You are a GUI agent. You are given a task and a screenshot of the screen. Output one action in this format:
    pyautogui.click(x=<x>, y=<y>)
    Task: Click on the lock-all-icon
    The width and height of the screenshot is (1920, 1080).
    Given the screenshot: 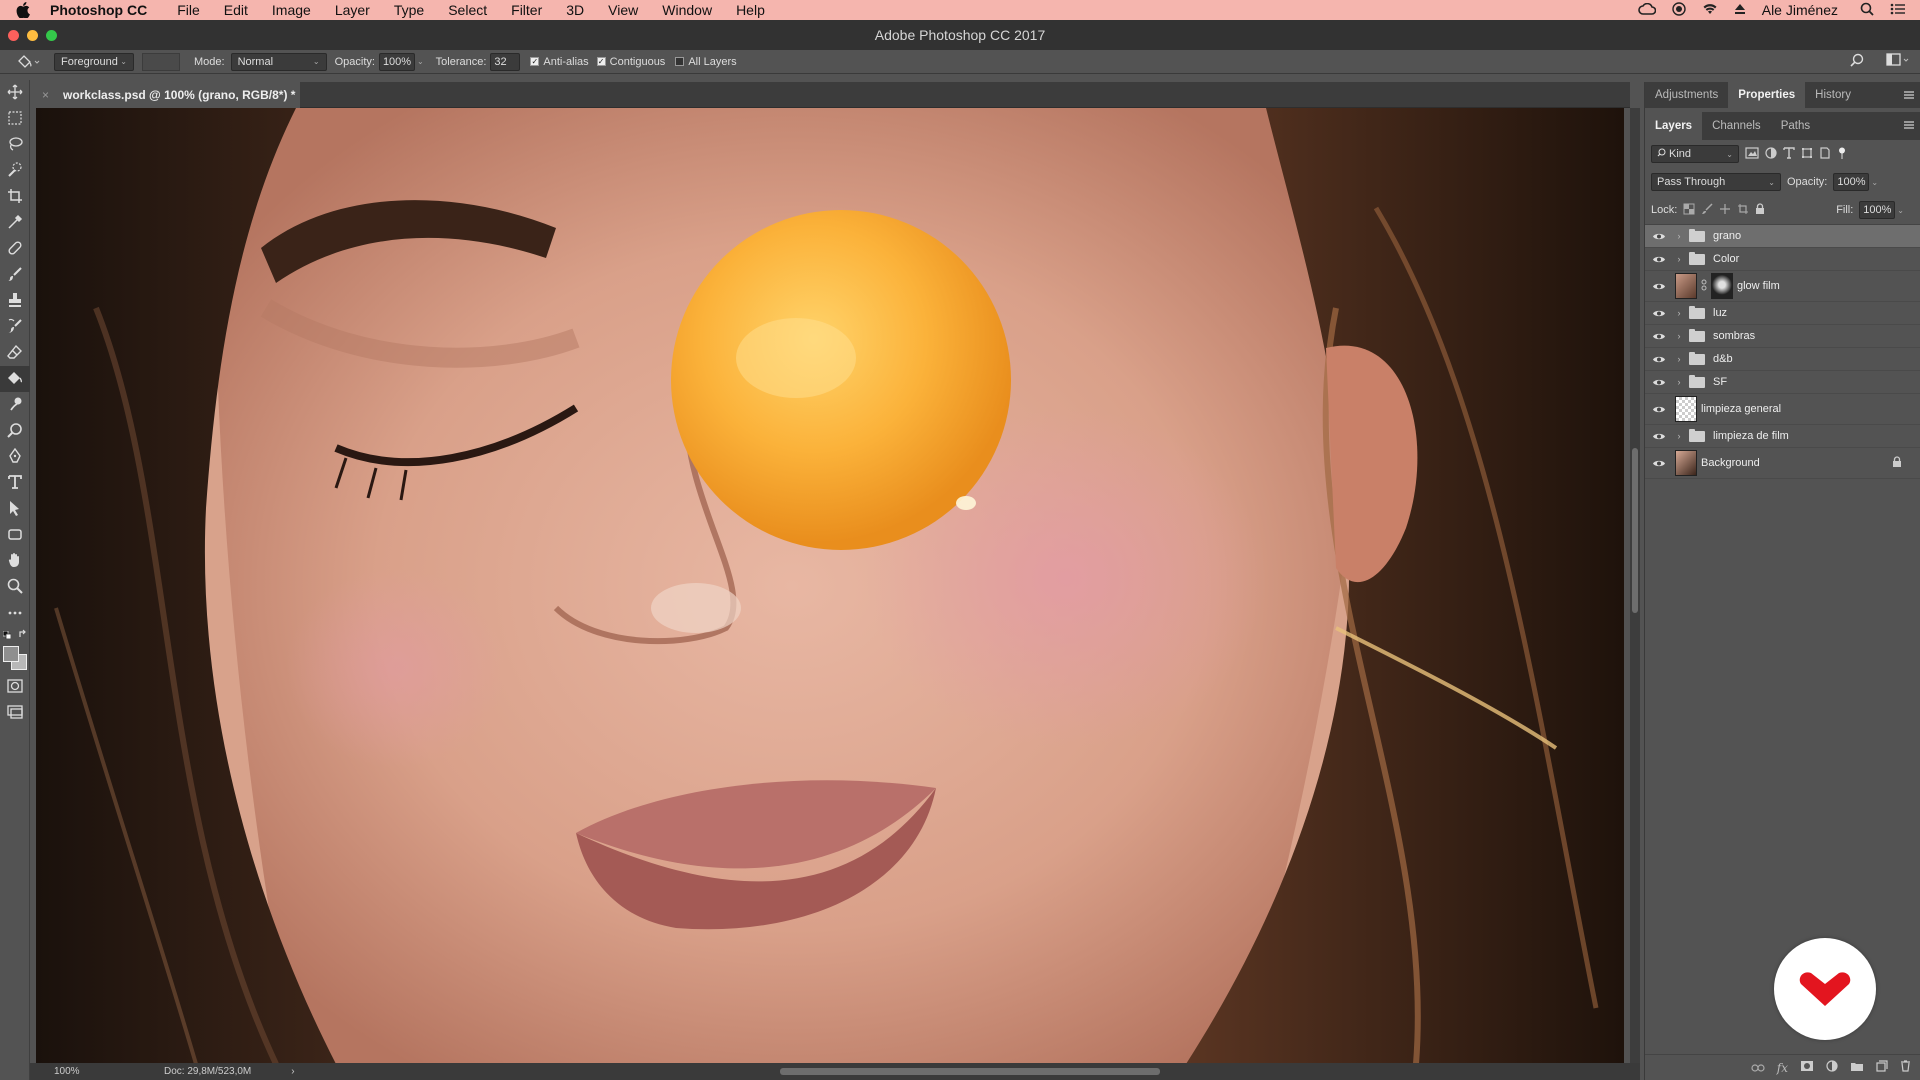 What is the action you would take?
    pyautogui.click(x=1760, y=210)
    